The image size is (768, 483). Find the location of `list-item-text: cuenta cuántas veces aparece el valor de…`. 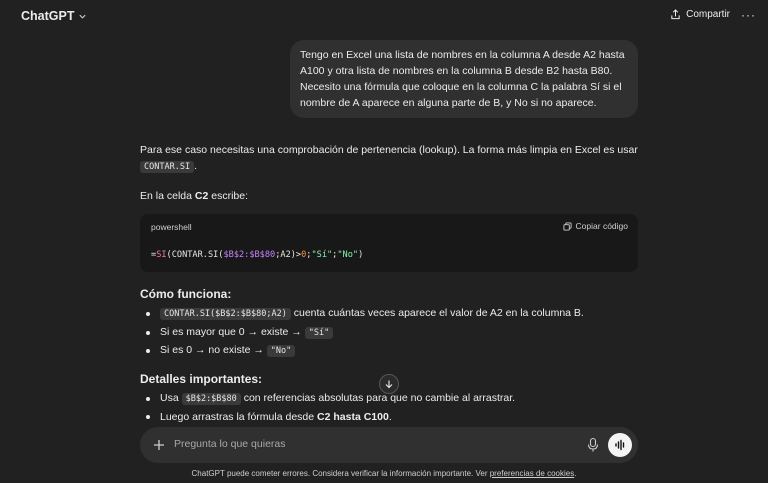

list-item-text: cuenta cuántas veces aparece el valor de… is located at coordinates (437, 313).